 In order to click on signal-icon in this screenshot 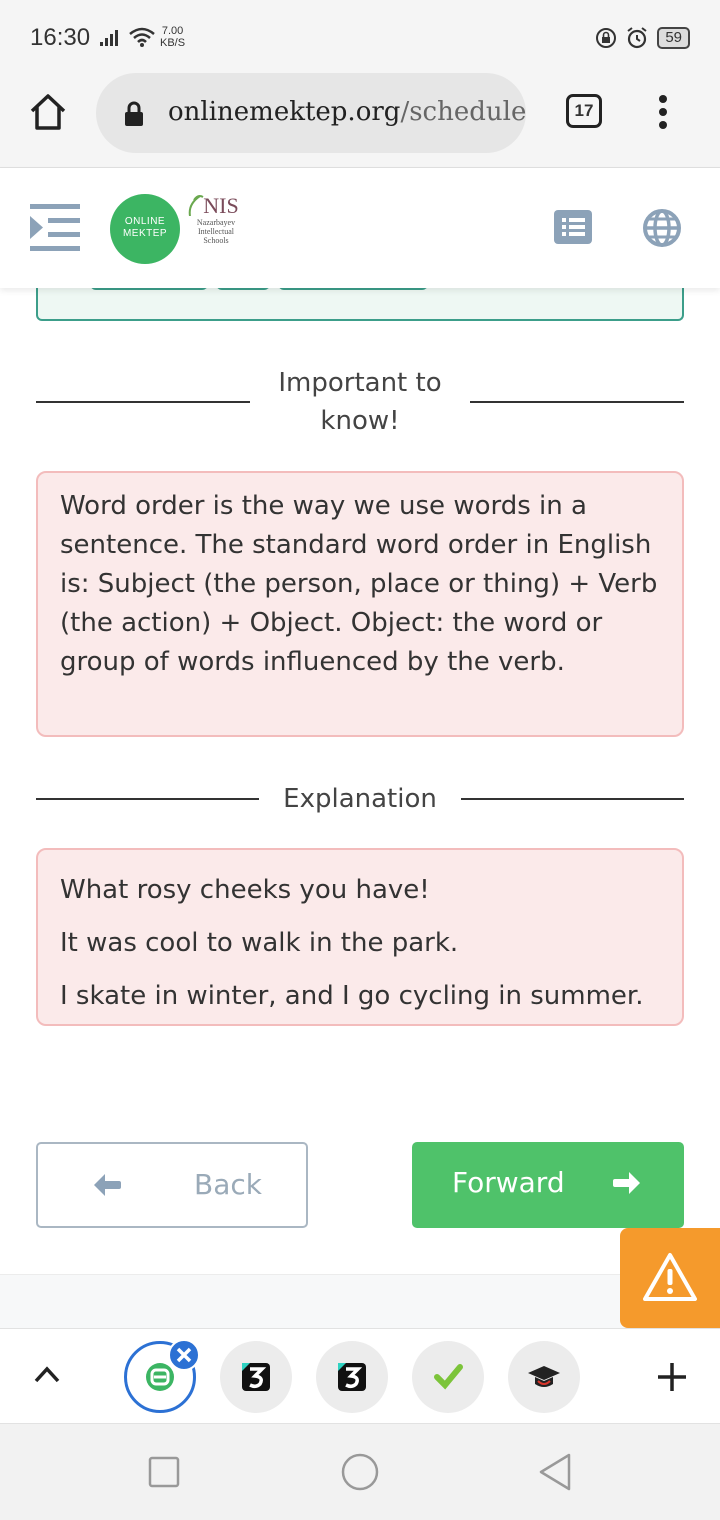, I will do `click(109, 38)`.